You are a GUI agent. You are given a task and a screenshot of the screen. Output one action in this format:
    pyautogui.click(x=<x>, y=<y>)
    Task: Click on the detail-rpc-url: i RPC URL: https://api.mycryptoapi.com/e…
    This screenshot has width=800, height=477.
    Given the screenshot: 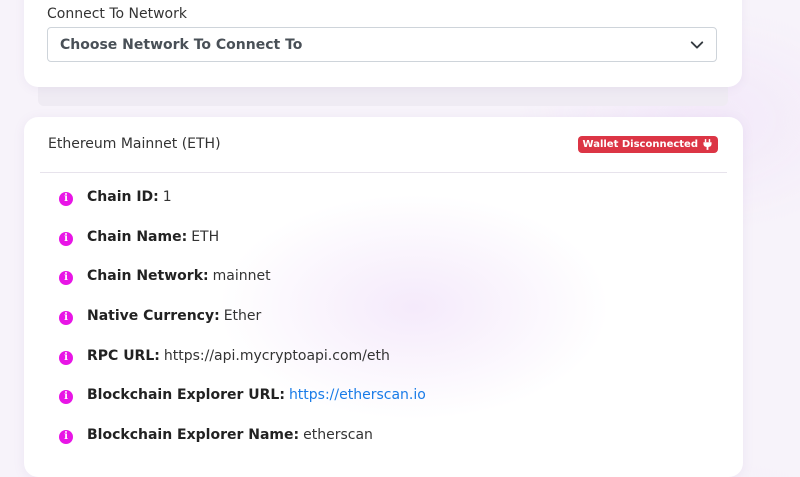 What is the action you would take?
    pyautogui.click(x=242, y=368)
    